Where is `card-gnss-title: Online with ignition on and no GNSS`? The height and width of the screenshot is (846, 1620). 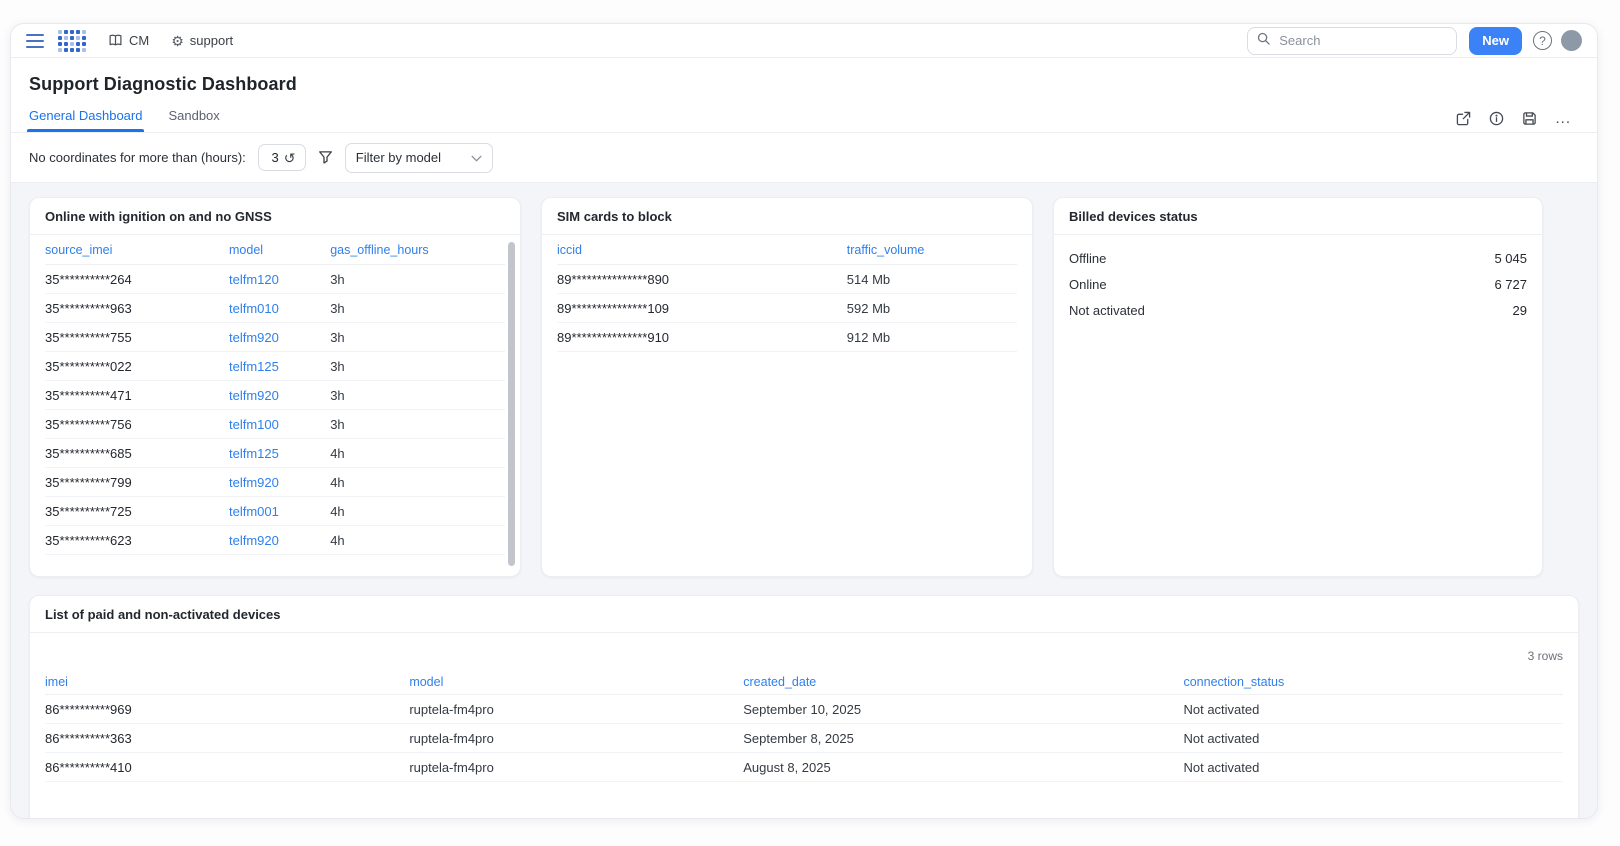
card-gnss-title: Online with ignition on and no GNSS is located at coordinates (275, 216).